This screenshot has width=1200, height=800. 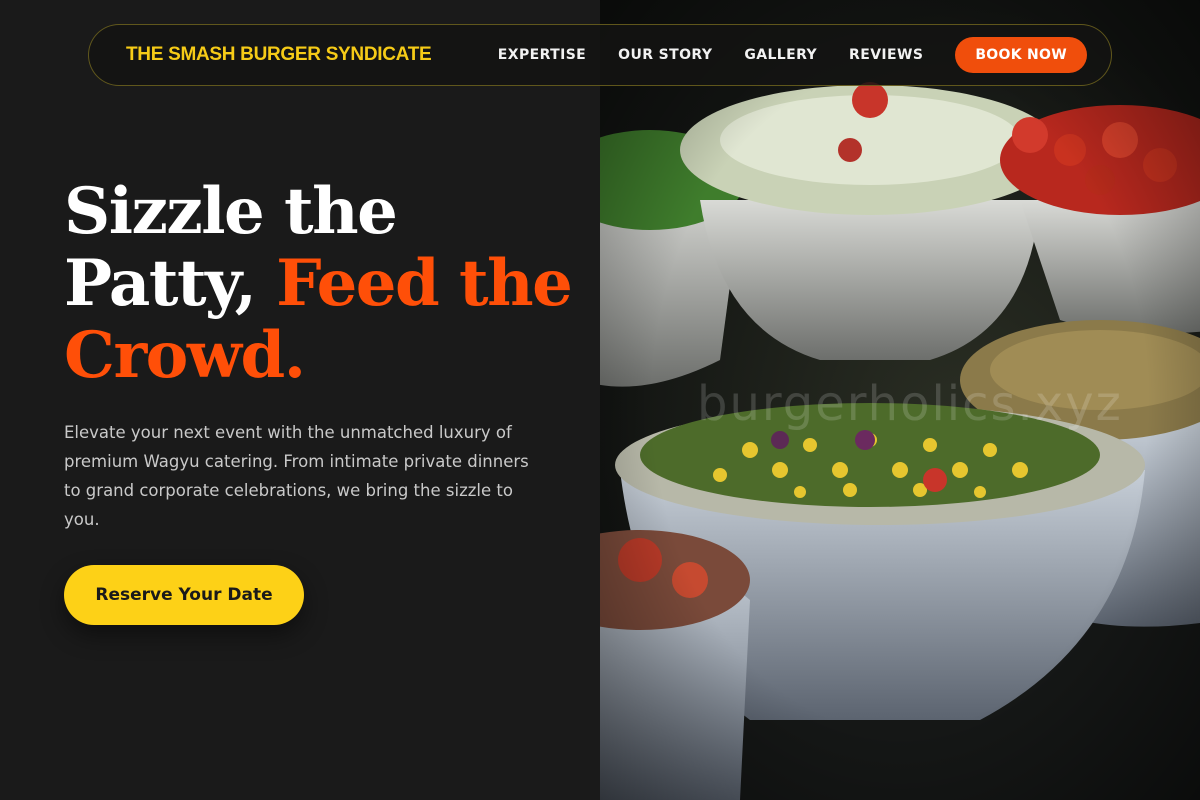 I want to click on nav-link-reviews: REVIEWS, so click(x=886, y=55).